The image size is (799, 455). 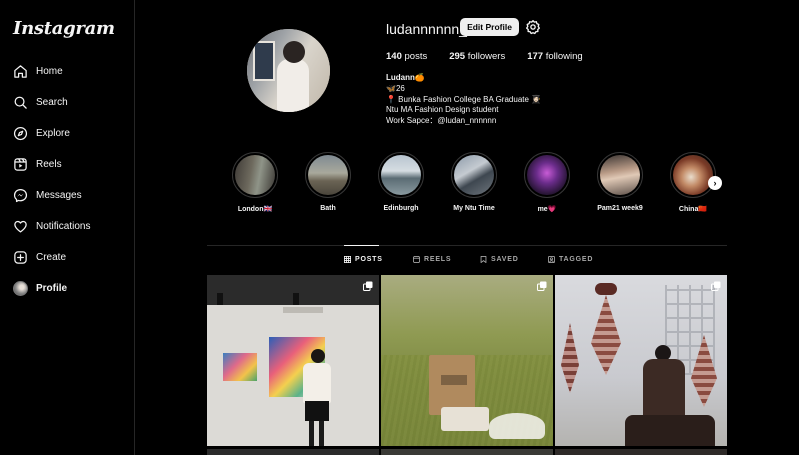 What do you see at coordinates (693, 182) in the screenshot?
I see `highlight-china: China🇨🇳` at bounding box center [693, 182].